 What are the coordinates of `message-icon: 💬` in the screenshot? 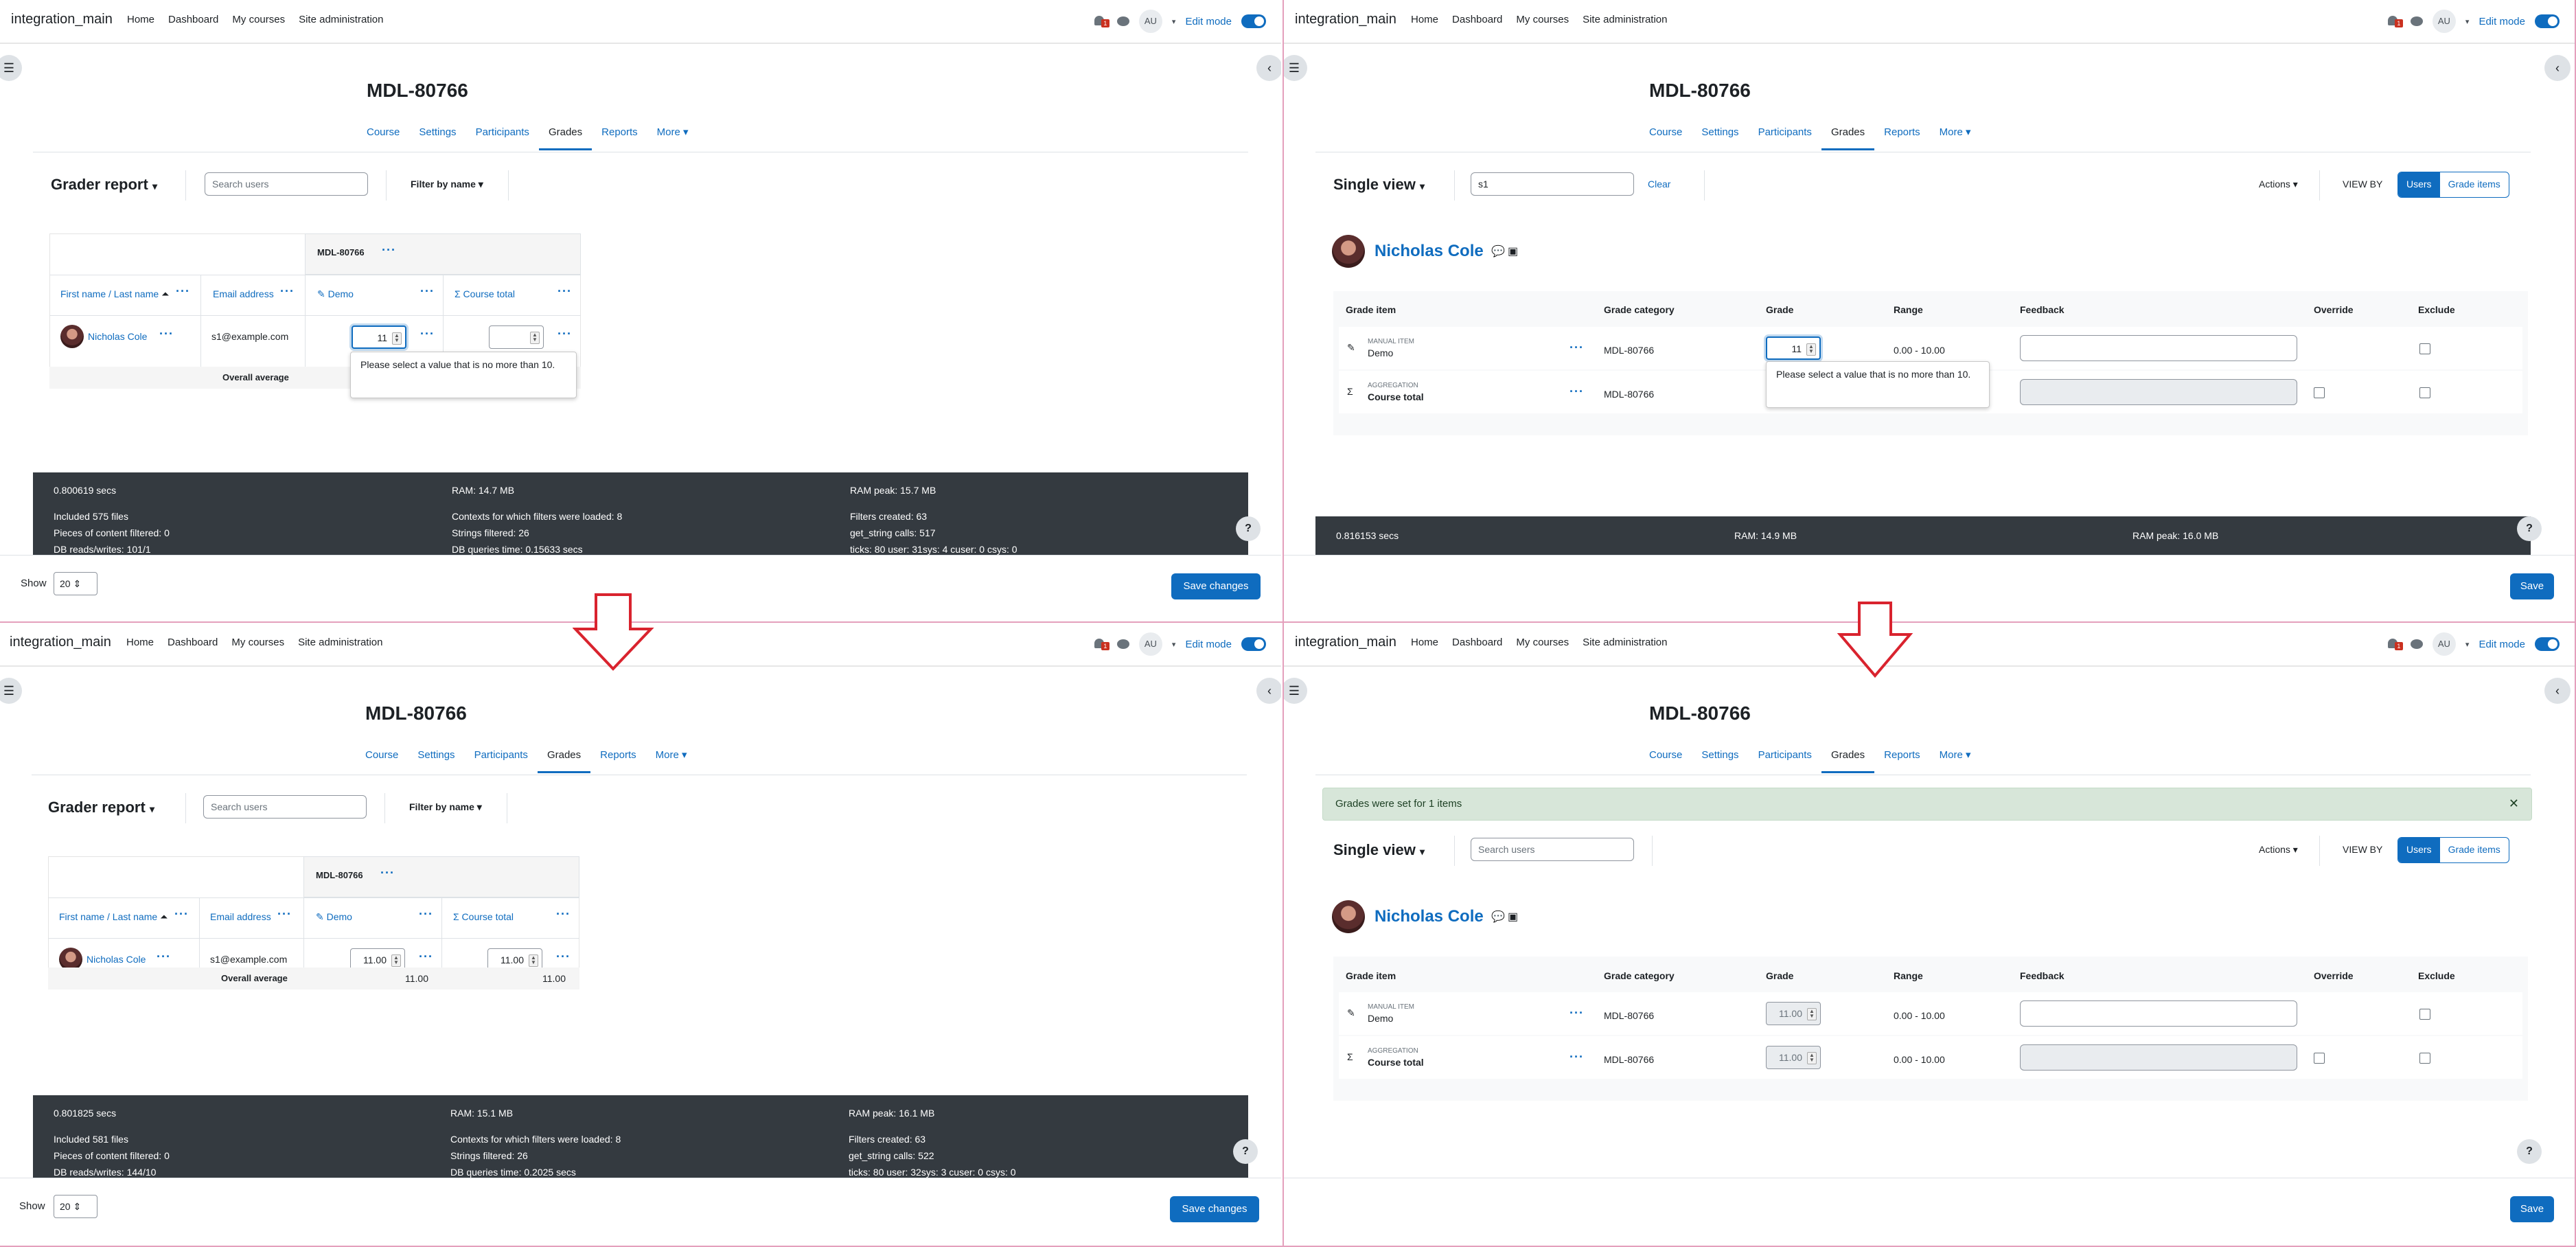 It's located at (1498, 917).